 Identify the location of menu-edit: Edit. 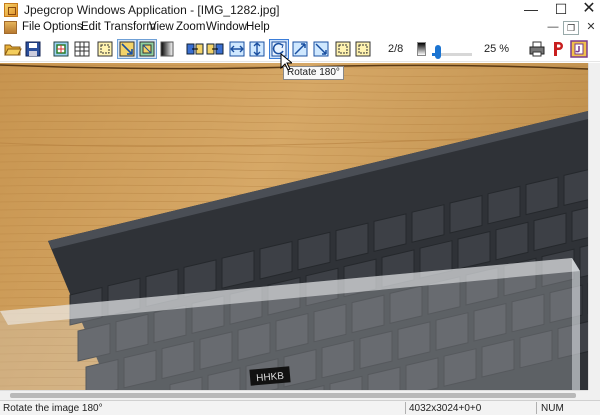
(91, 27).